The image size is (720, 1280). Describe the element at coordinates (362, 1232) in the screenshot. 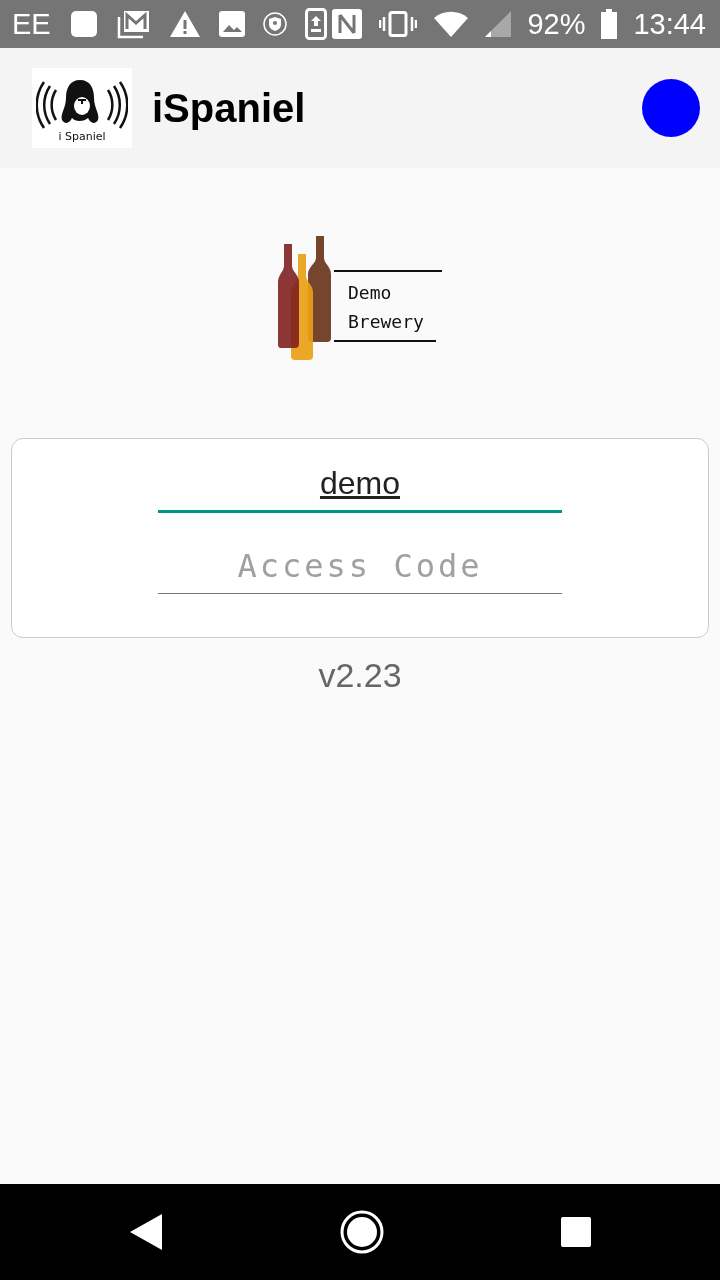

I see `home-icon` at that location.